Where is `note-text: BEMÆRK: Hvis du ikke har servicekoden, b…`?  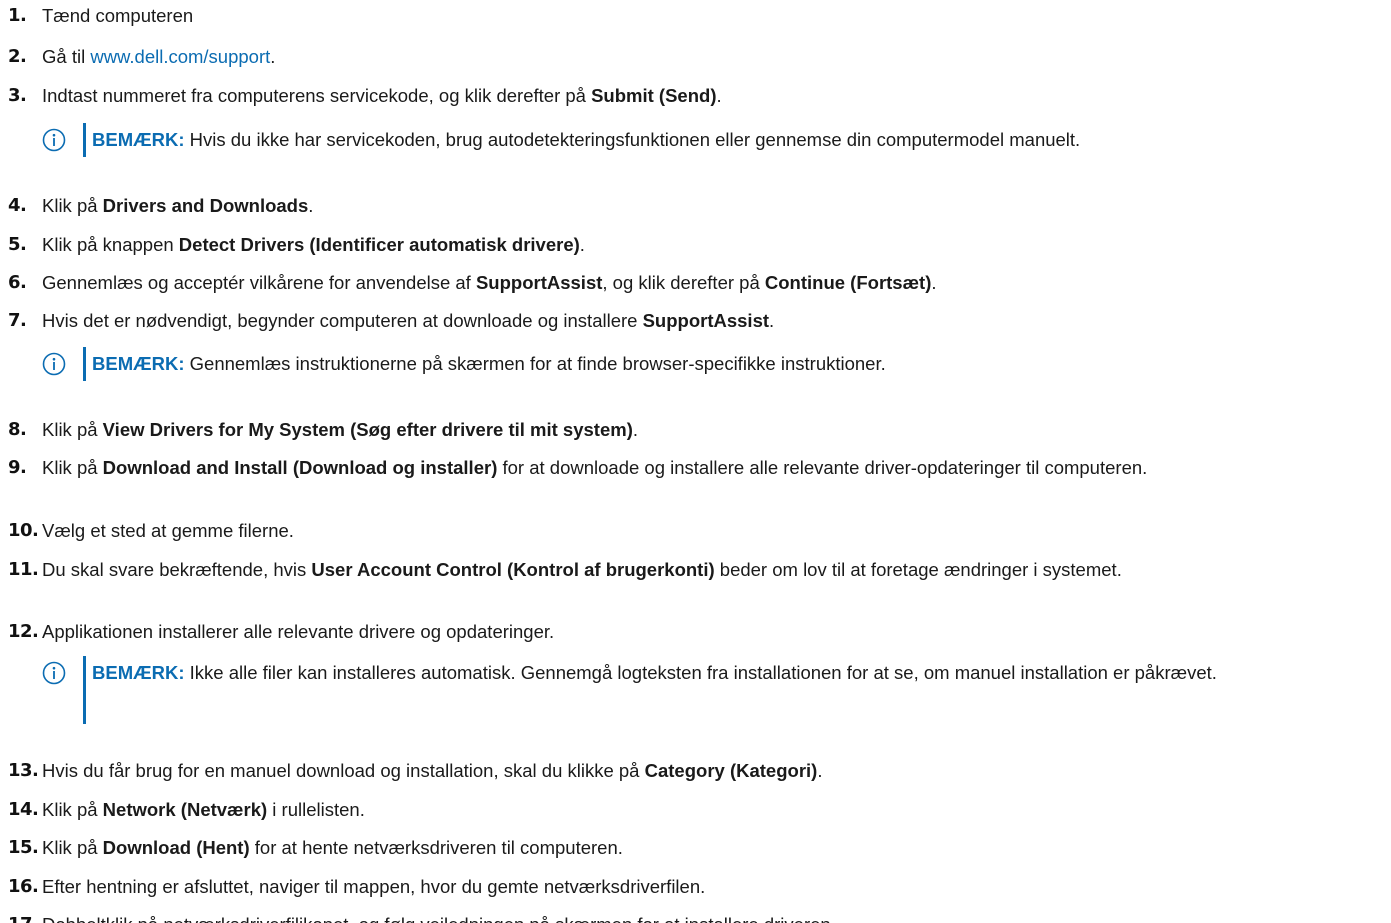
note-text: BEMÆRK: Hvis du ikke har servicekoden, b… is located at coordinates (739, 140).